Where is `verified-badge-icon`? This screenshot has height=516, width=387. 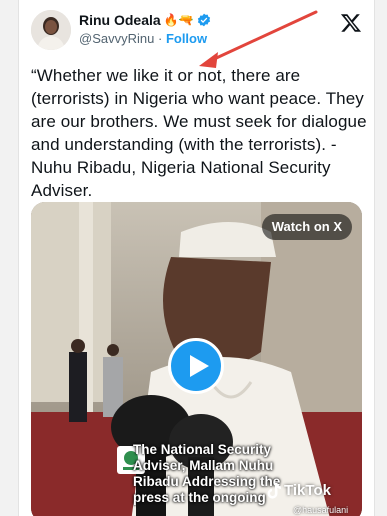 verified-badge-icon is located at coordinates (203, 20).